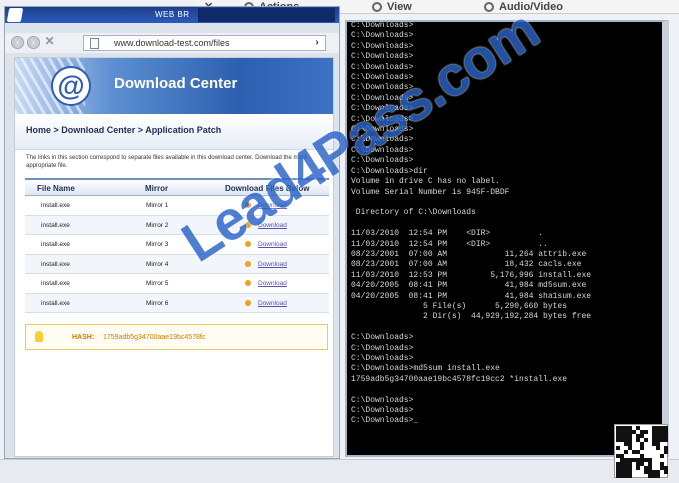 Image resolution: width=679 pixels, height=483 pixels. I want to click on hash-box: HASH: 1759adb5g34700aae19bc4578fc, so click(176, 337).